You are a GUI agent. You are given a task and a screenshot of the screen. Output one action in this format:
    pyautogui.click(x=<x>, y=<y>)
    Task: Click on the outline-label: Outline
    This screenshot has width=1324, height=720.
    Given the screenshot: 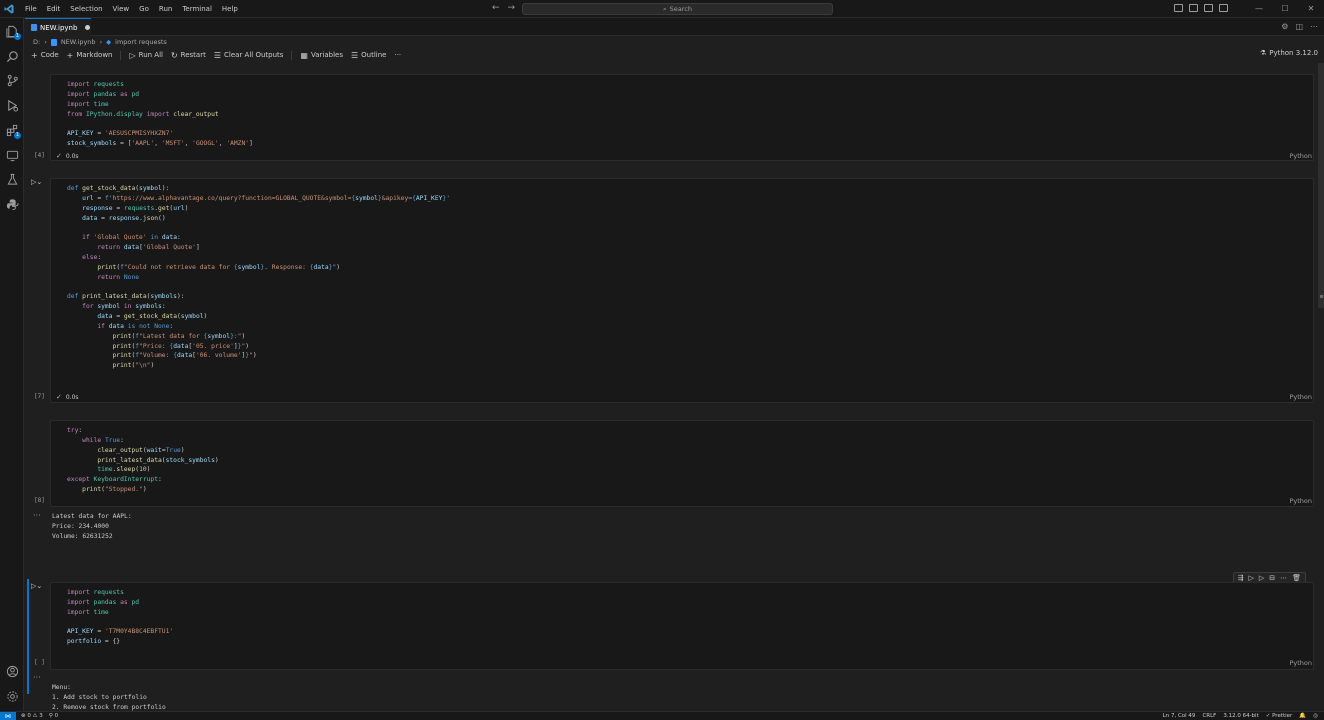 What is the action you would take?
    pyautogui.click(x=374, y=55)
    